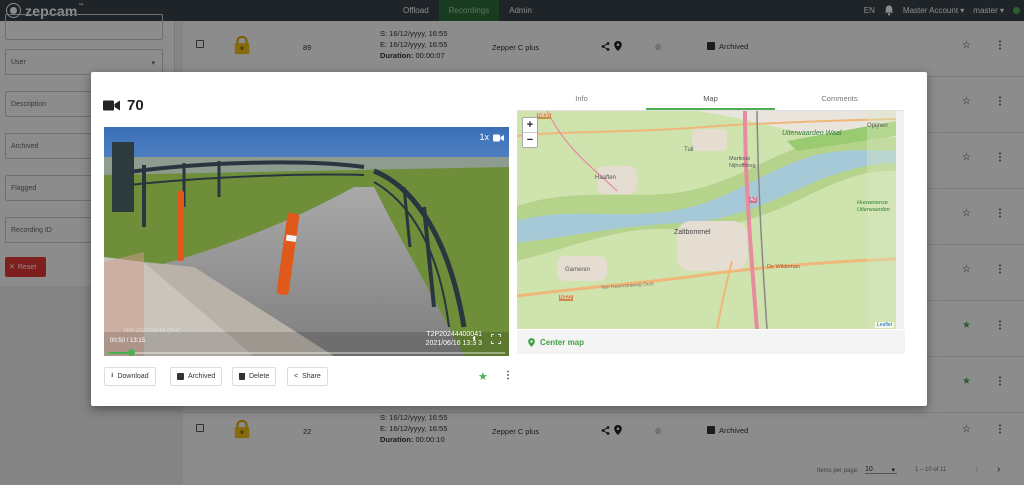 This screenshot has height=485, width=1024. I want to click on map-road-a2: A2, so click(753, 200).